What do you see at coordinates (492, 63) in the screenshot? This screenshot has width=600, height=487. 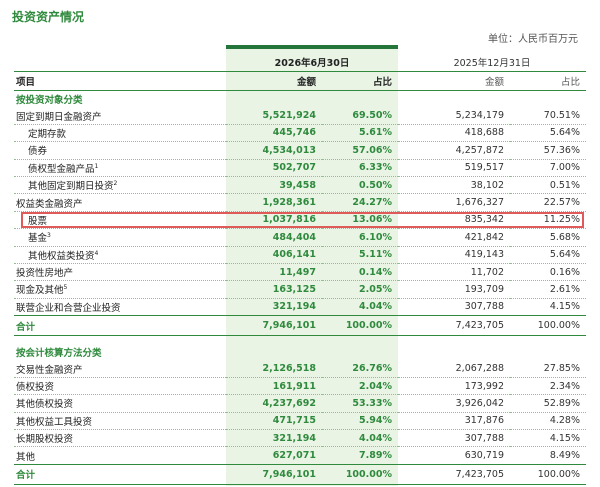 I see `previous-date-header: 2025年12月31日` at bounding box center [492, 63].